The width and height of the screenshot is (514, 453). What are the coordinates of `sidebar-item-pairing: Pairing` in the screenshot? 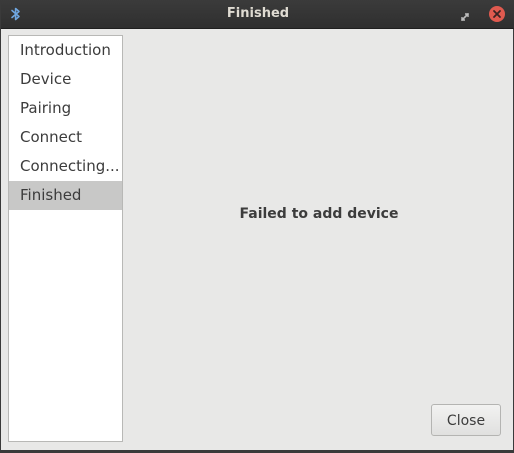 It's located at (65, 108).